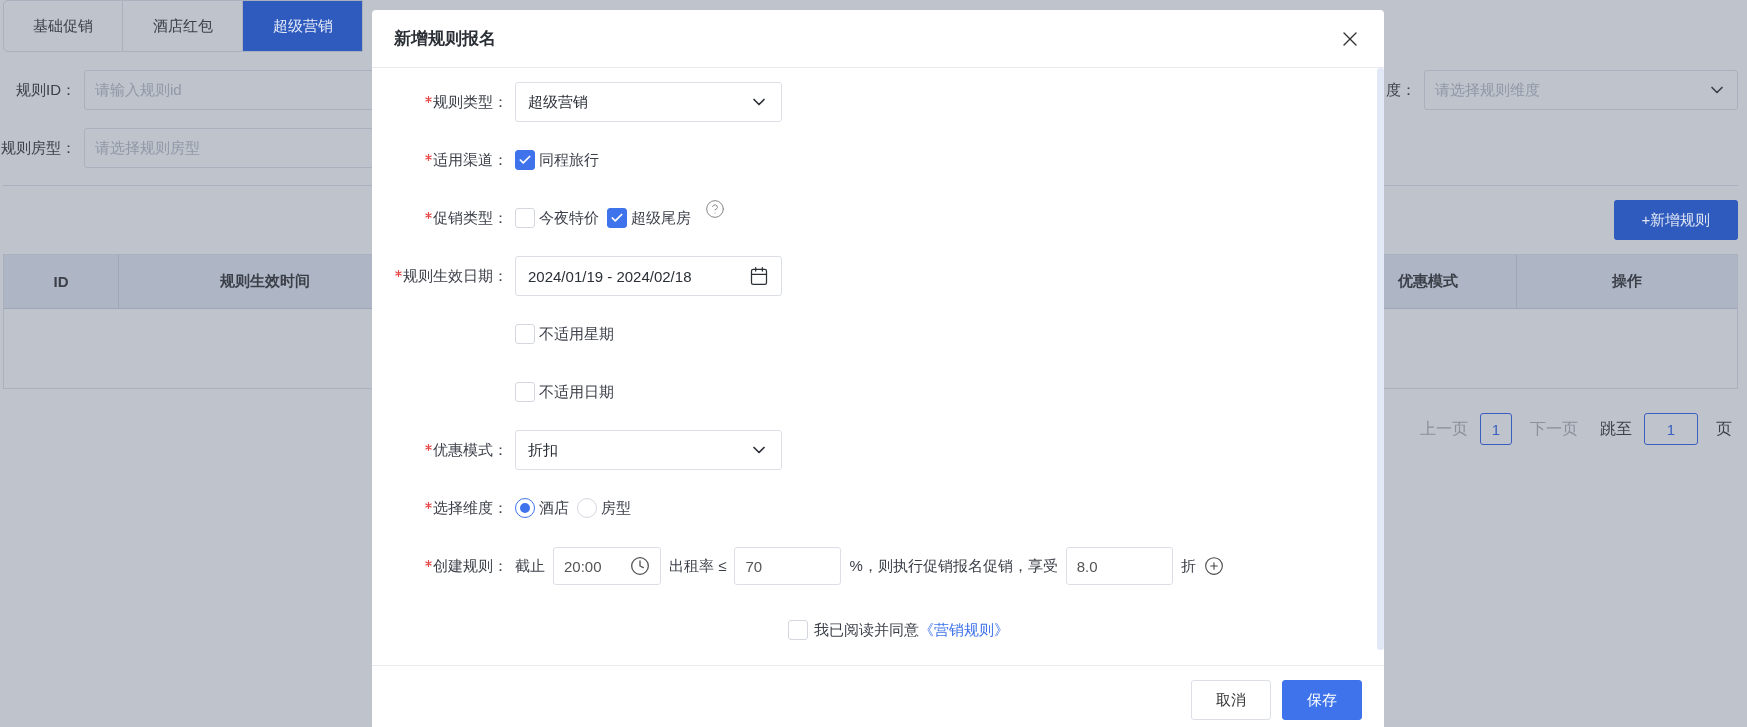 Image resolution: width=1747 pixels, height=727 pixels. What do you see at coordinates (1380, 359) in the screenshot?
I see `scrollbar` at bounding box center [1380, 359].